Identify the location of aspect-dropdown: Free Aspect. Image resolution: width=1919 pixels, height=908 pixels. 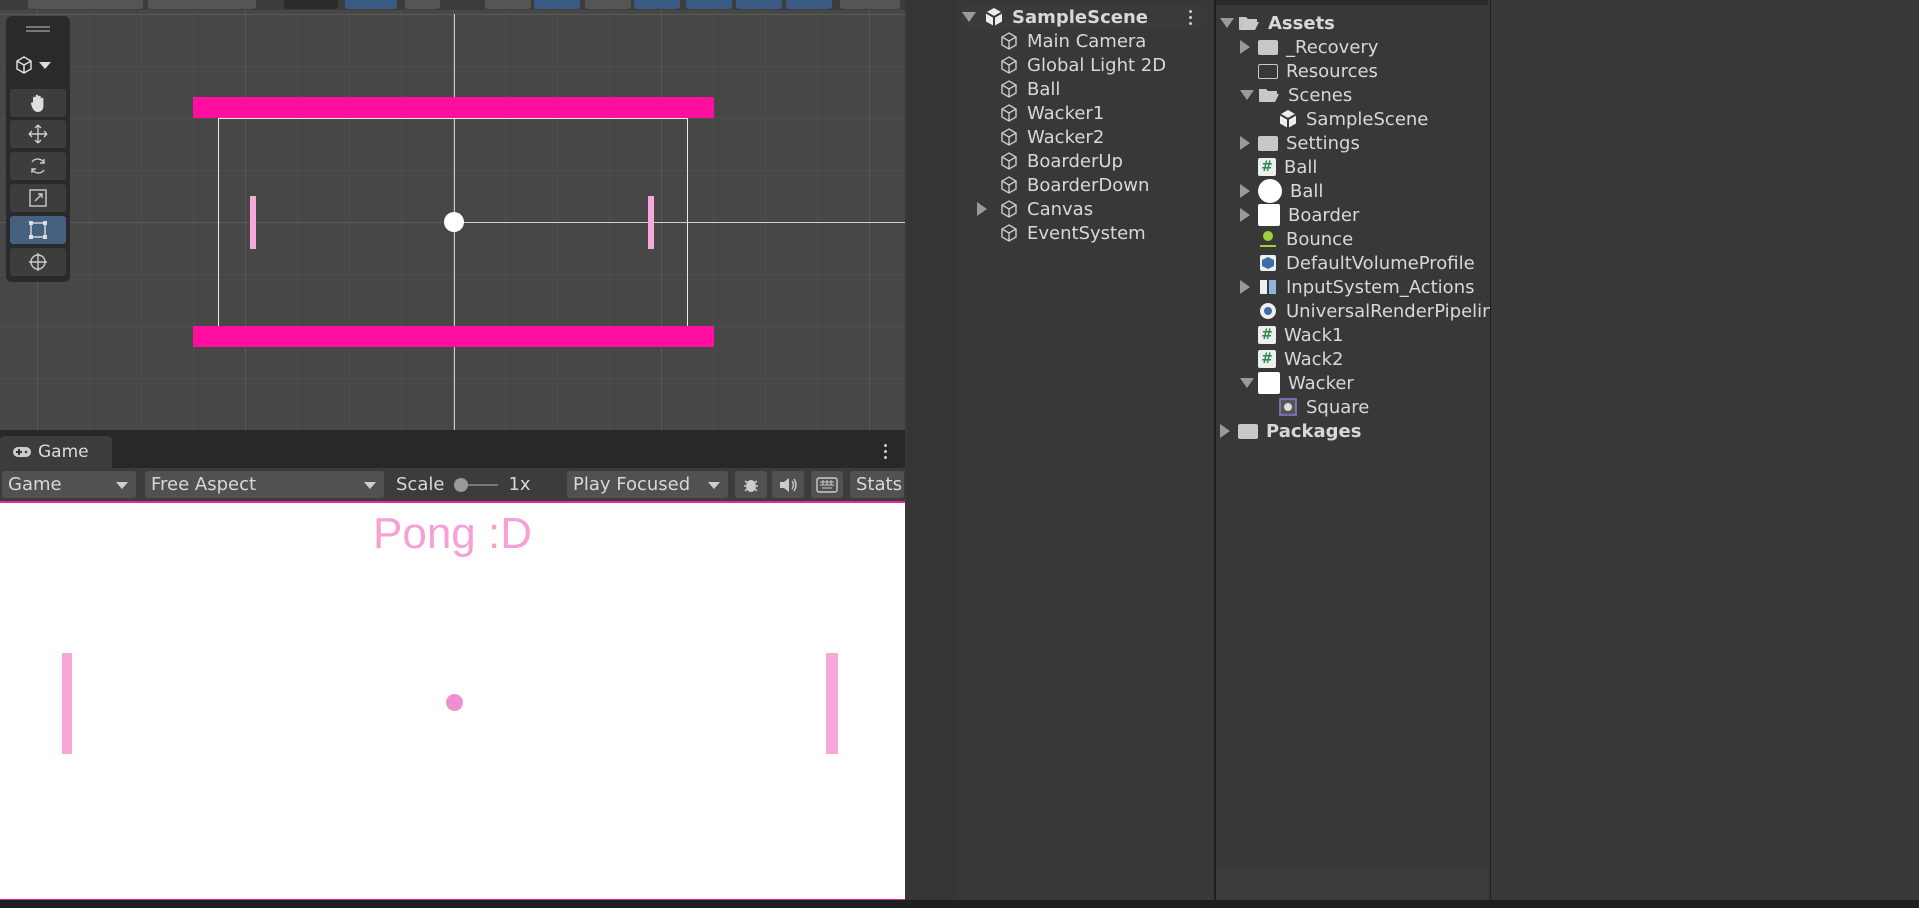
(264, 484).